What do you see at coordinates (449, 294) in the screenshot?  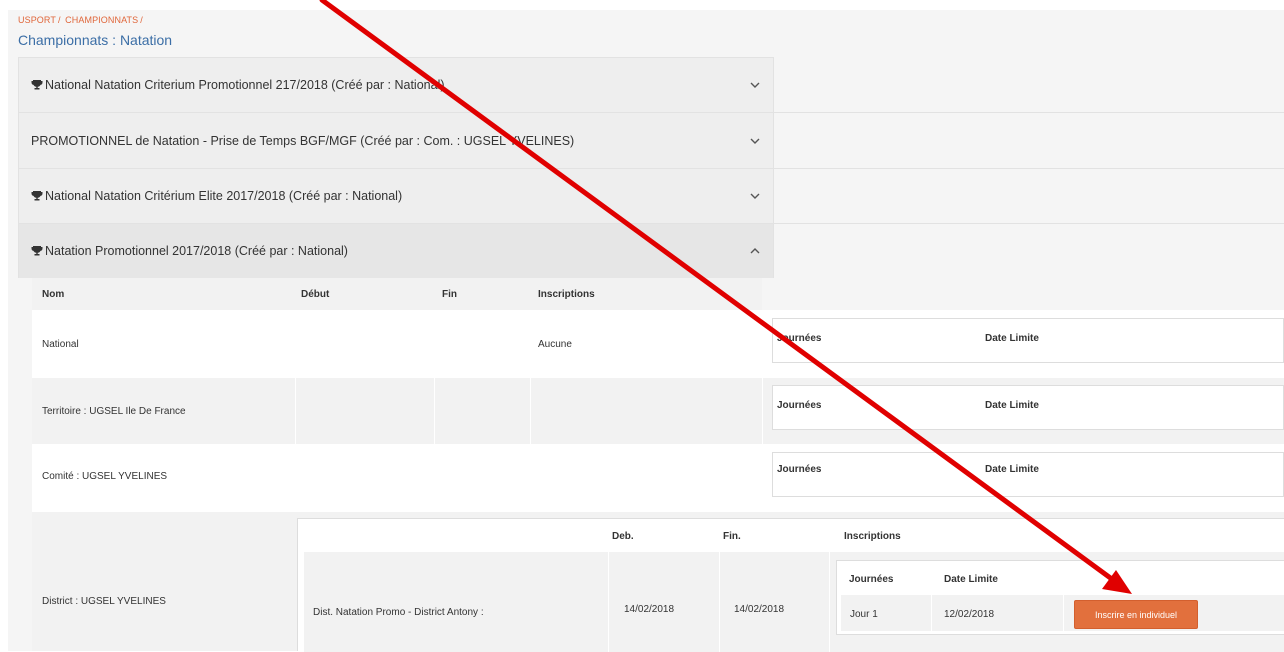 I see `column-header-fin: Fin` at bounding box center [449, 294].